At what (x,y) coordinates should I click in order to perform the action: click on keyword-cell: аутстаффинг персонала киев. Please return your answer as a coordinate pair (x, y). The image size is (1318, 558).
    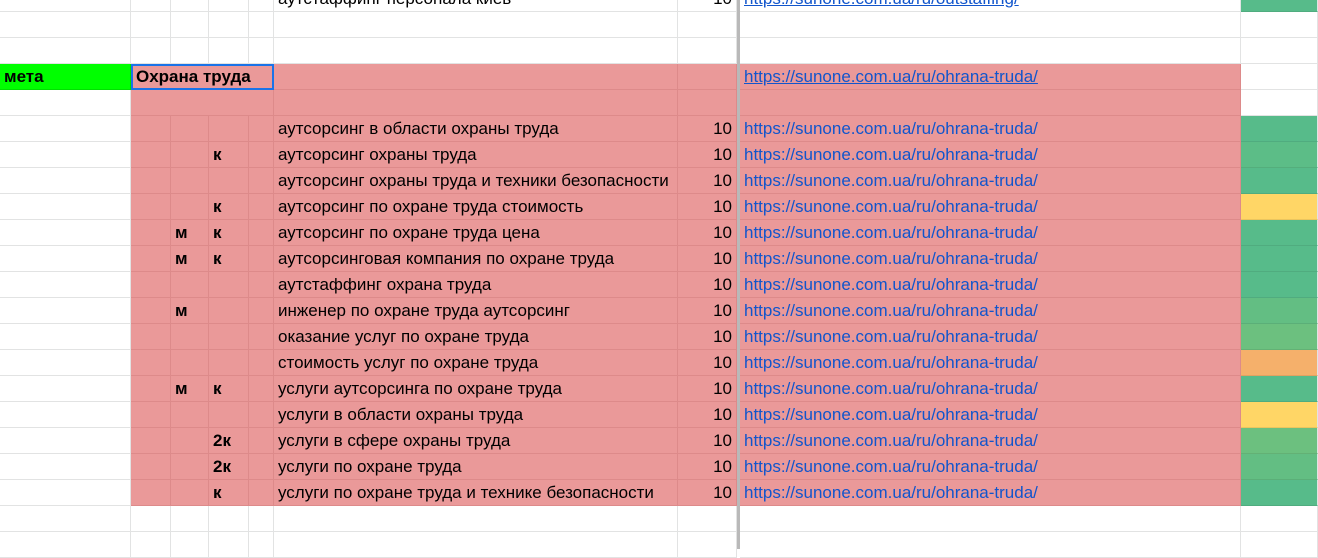
    Looking at the image, I should click on (476, 6).